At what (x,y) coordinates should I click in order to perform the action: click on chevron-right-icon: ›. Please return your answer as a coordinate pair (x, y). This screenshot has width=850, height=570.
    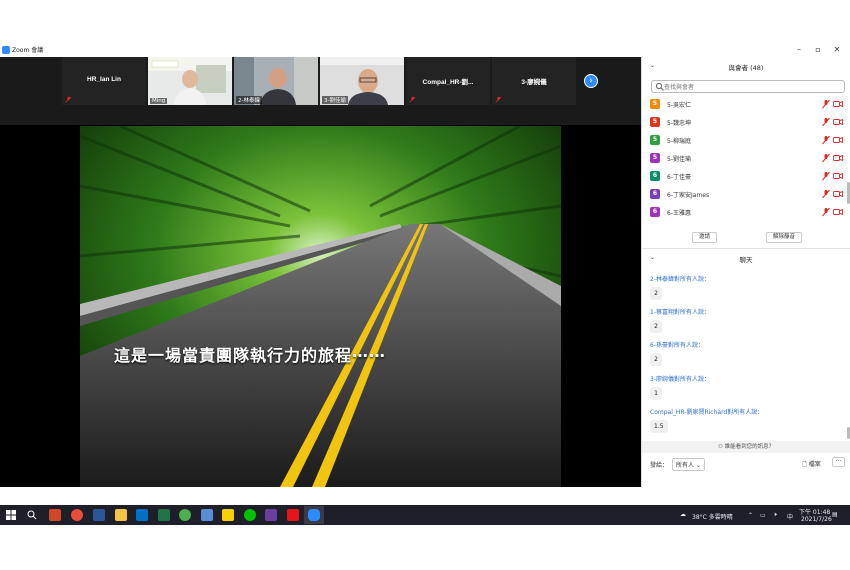
    Looking at the image, I should click on (591, 81).